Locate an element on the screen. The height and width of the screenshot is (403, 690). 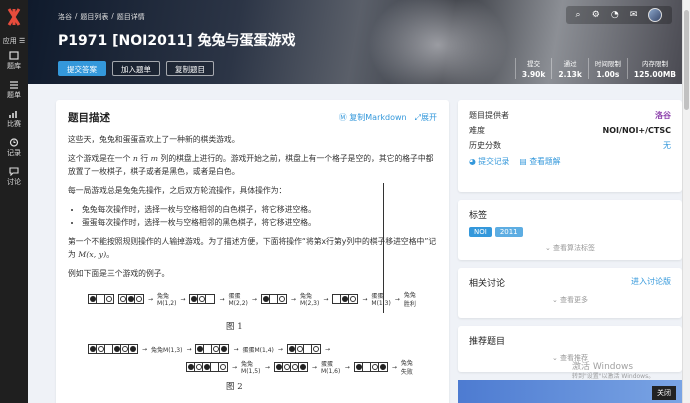
expand-button: ⤢展开 is located at coordinates (426, 117).